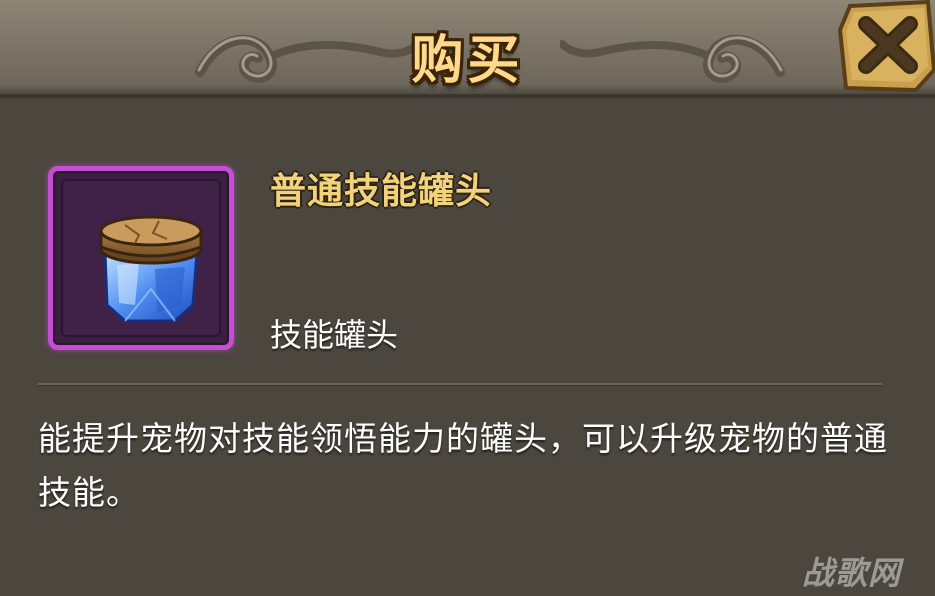 The width and height of the screenshot is (935, 596). I want to click on item-icon-frame, so click(141, 258).